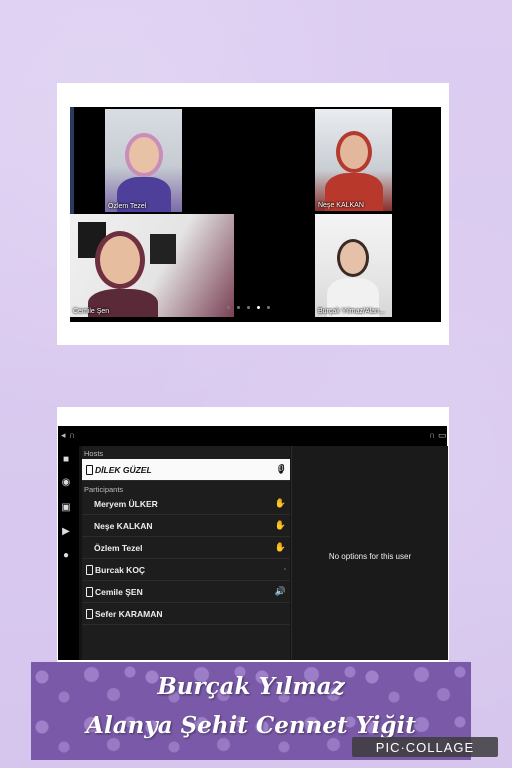 The width and height of the screenshot is (512, 768). I want to click on small-mark-icon: ▫, so click(284, 569).